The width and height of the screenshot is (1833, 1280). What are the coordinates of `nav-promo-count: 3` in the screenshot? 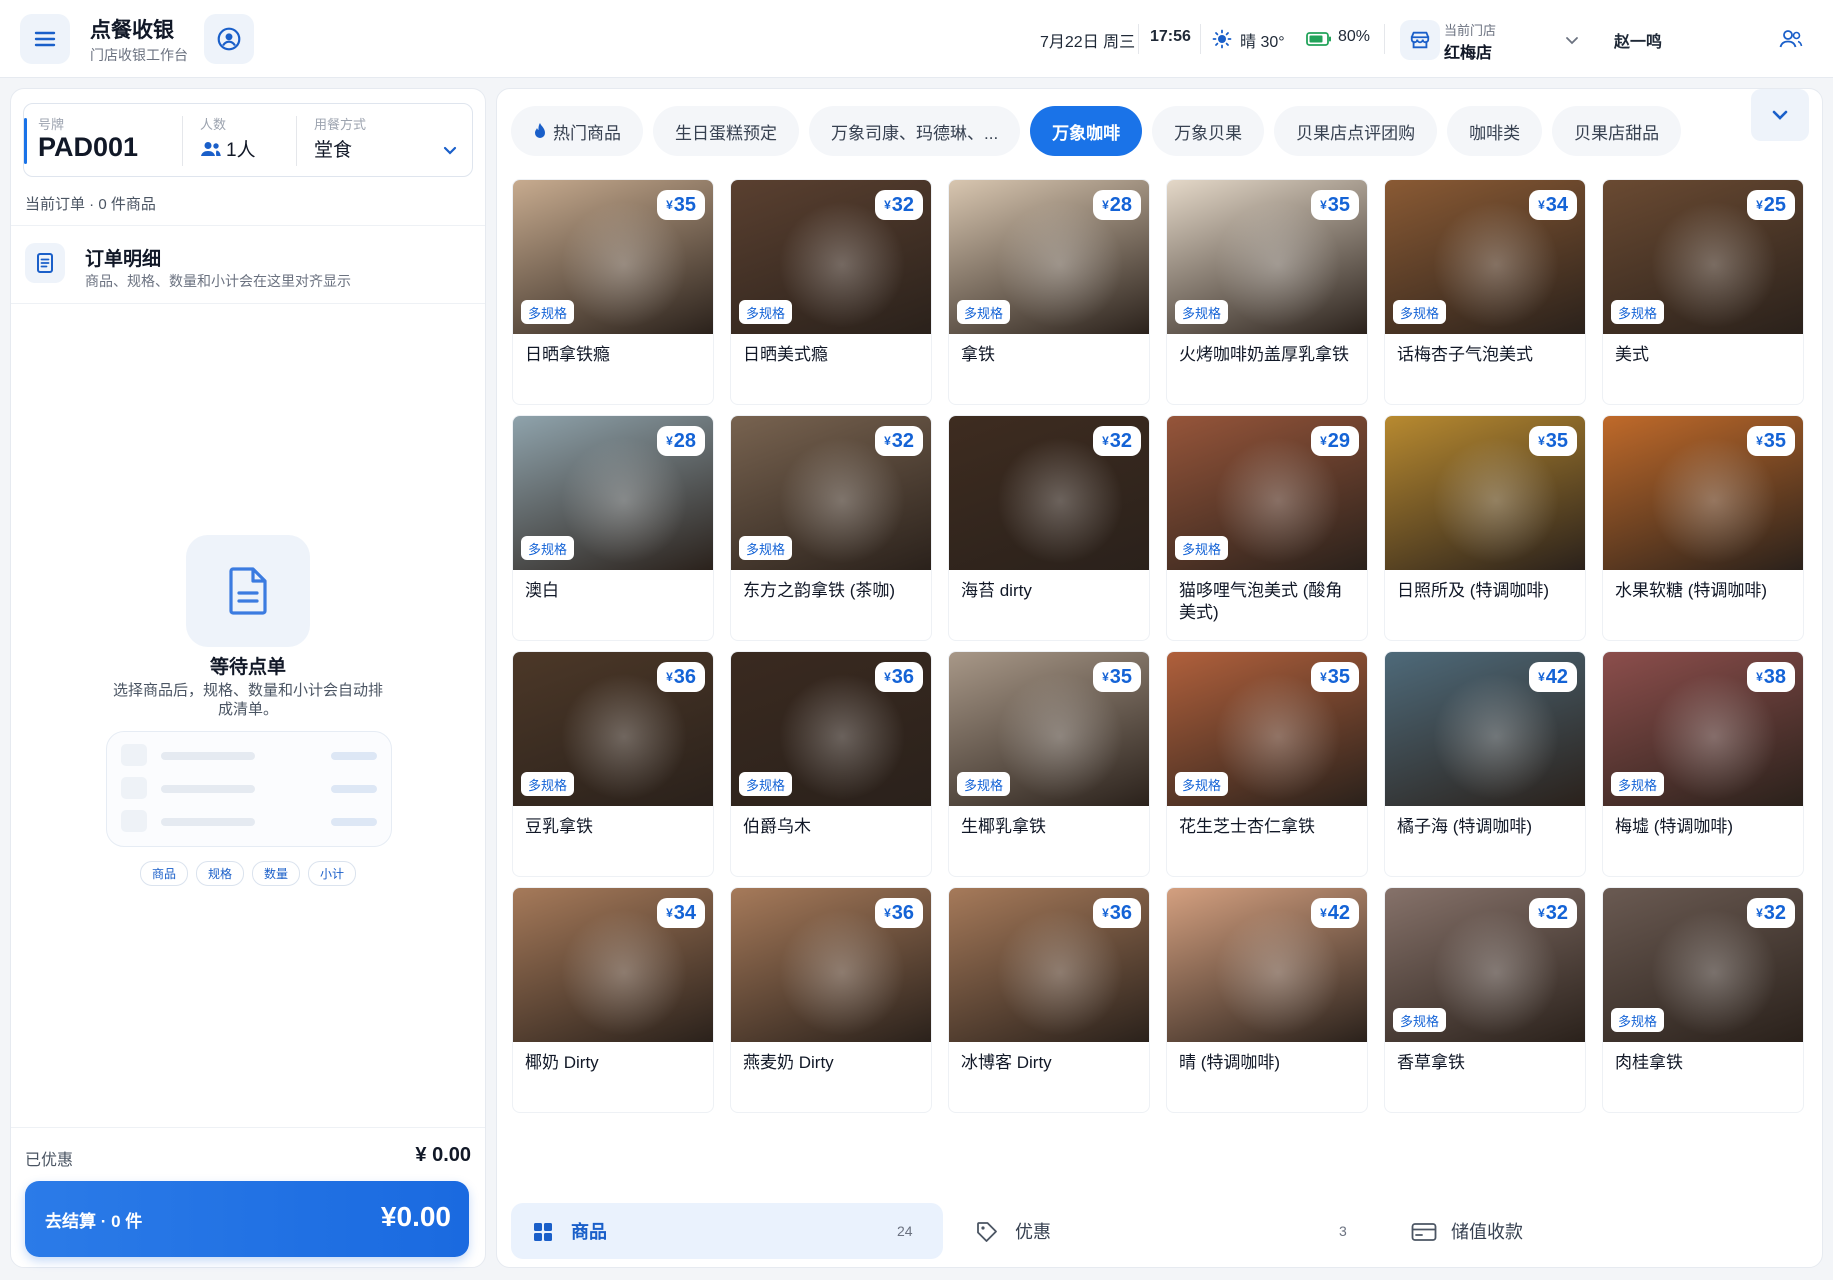 It's located at (1343, 1231).